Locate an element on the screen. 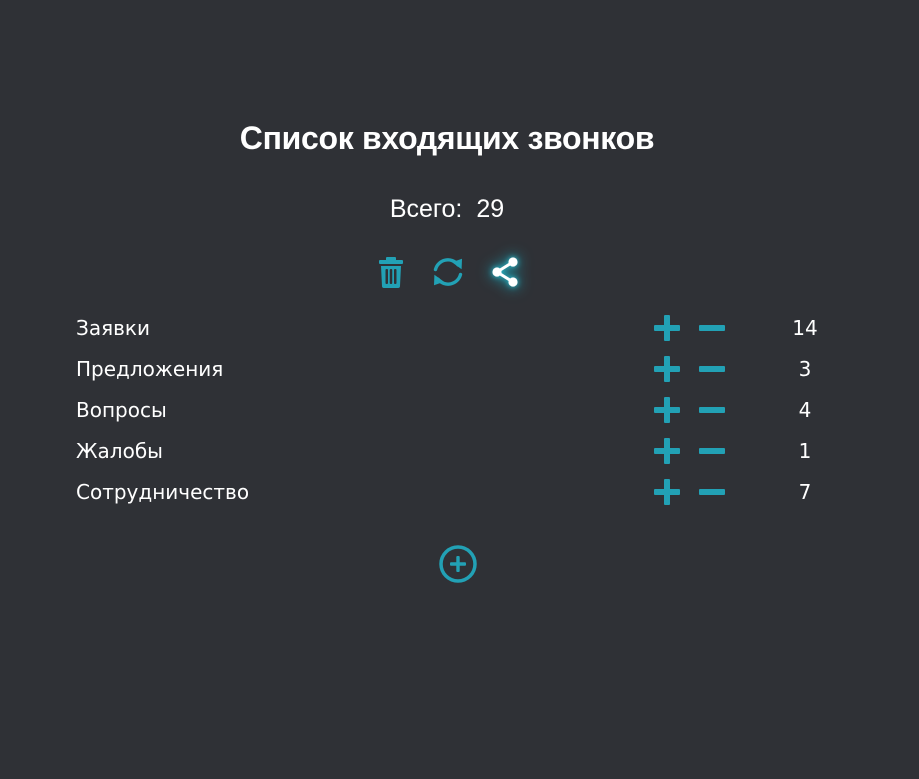  plus-circle-icon is located at coordinates (458, 564).